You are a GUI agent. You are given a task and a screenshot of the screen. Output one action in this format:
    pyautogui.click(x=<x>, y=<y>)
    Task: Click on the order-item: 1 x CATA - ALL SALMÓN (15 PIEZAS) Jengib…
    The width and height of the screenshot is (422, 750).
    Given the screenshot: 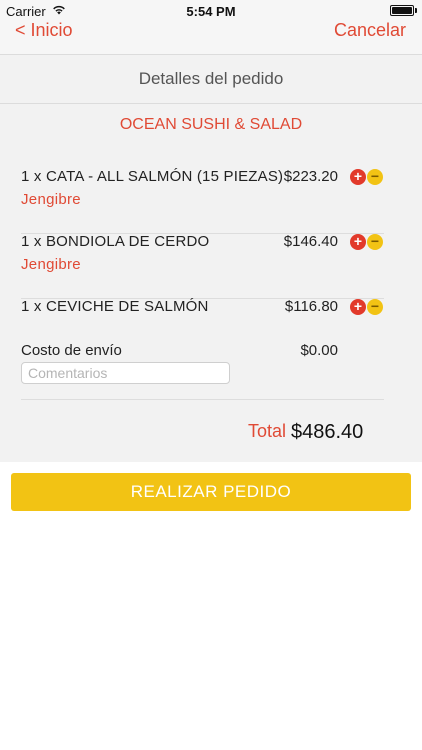 What is the action you would take?
    pyautogui.click(x=202, y=201)
    